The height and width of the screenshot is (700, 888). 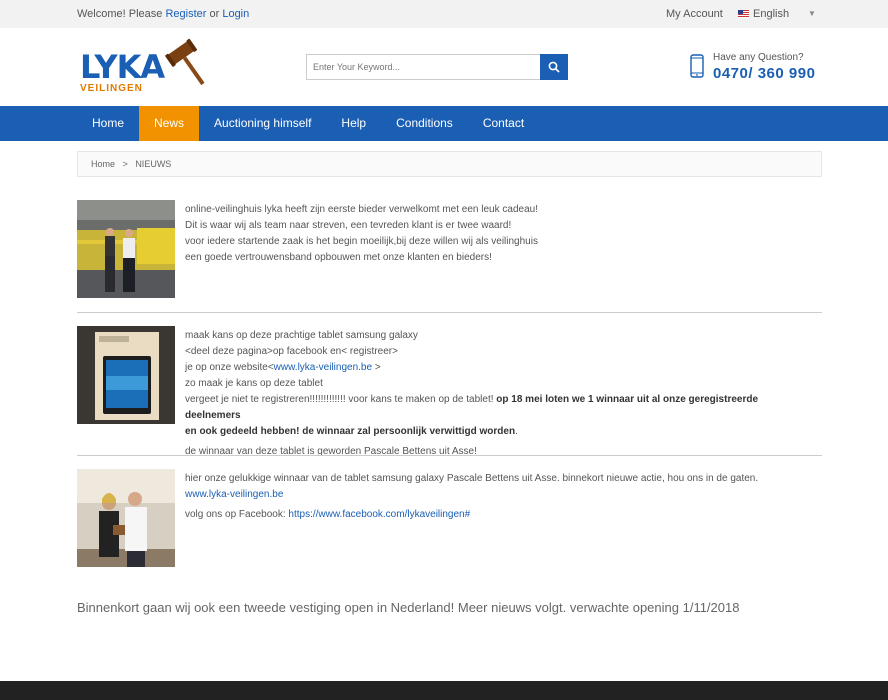 What do you see at coordinates (108, 123) in the screenshot?
I see `nav-item-home: Home` at bounding box center [108, 123].